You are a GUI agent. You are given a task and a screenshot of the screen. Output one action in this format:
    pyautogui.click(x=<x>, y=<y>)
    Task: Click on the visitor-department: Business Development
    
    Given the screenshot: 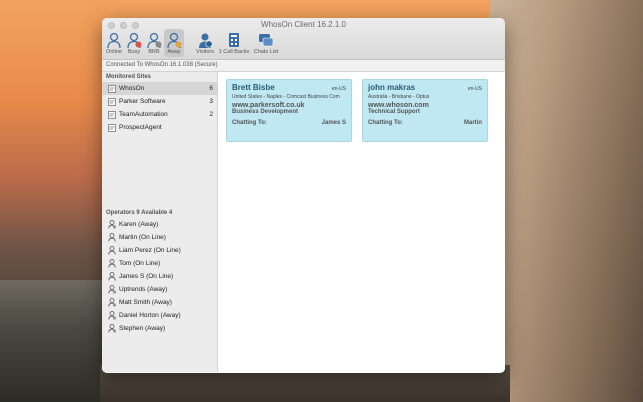 What is the action you would take?
    pyautogui.click(x=265, y=112)
    